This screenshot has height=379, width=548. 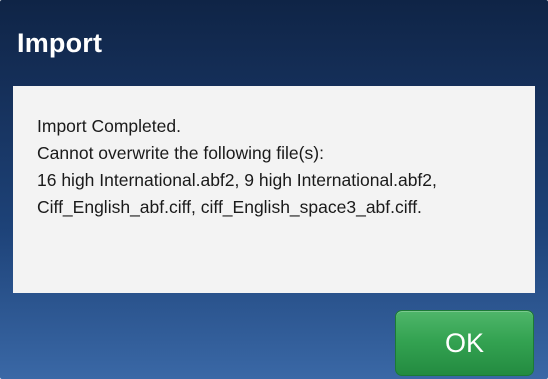 What do you see at coordinates (464, 343) in the screenshot?
I see `ok-button: OK` at bounding box center [464, 343].